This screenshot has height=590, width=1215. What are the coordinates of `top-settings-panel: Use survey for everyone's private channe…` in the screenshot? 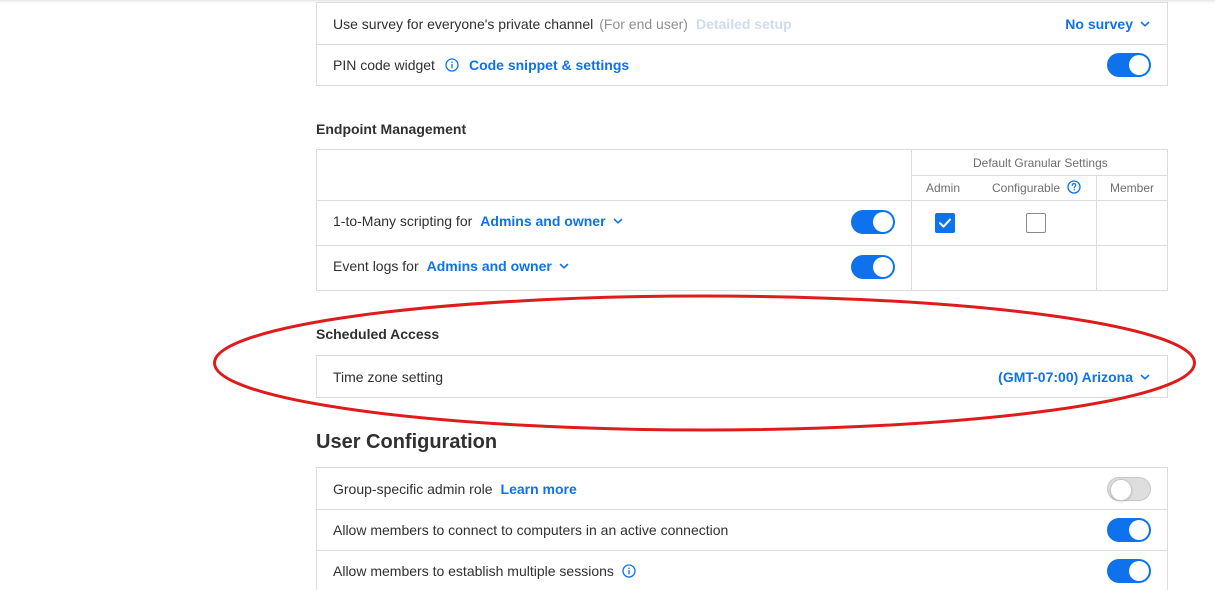 It's located at (742, 44).